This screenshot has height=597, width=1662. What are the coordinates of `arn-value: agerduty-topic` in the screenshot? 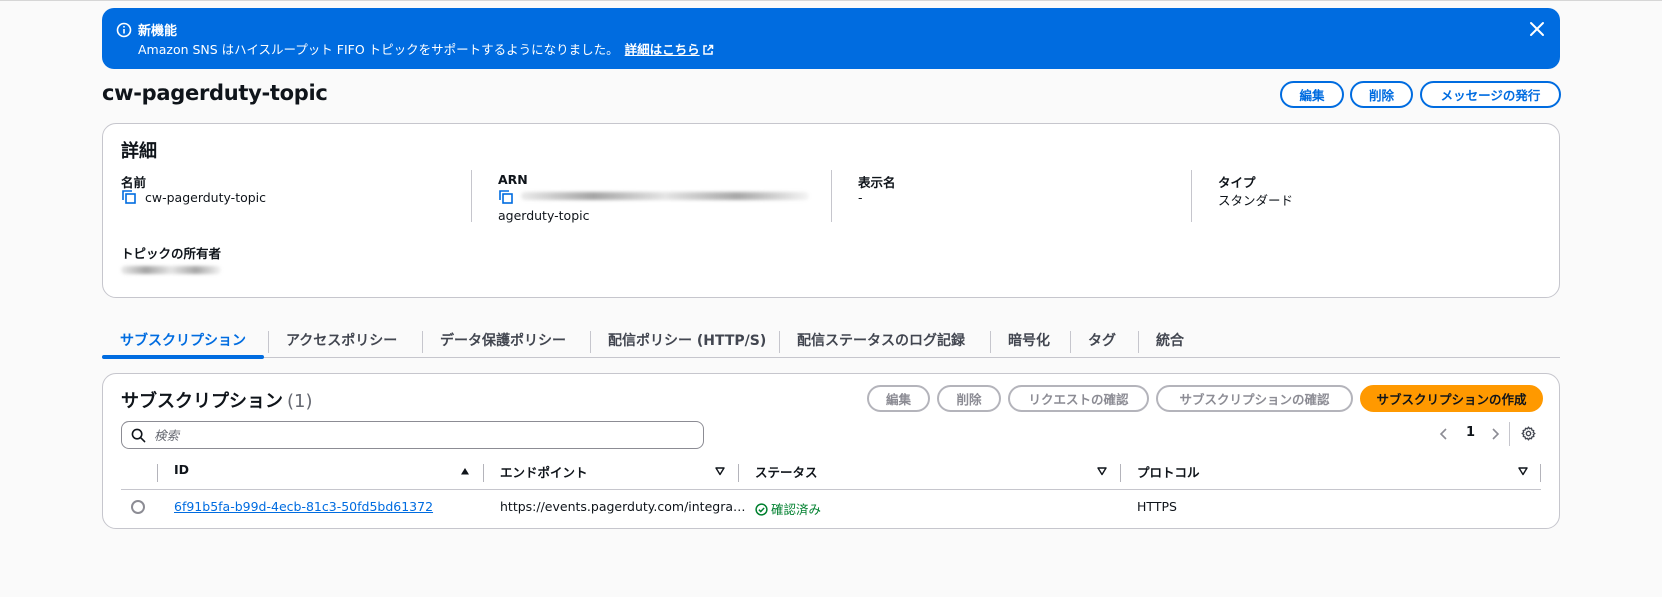 It's located at (544, 215).